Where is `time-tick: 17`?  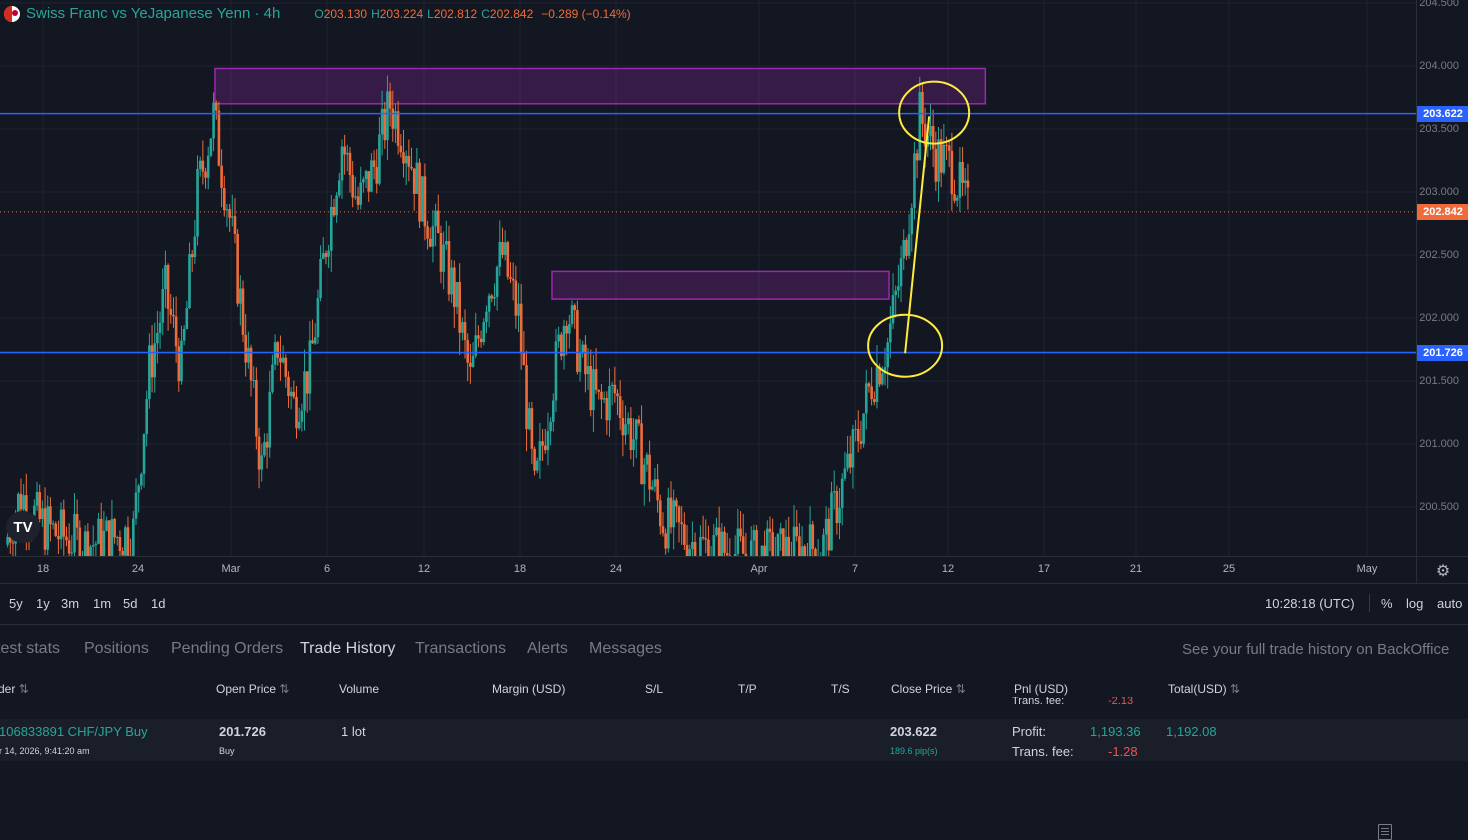
time-tick: 17 is located at coordinates (1044, 569).